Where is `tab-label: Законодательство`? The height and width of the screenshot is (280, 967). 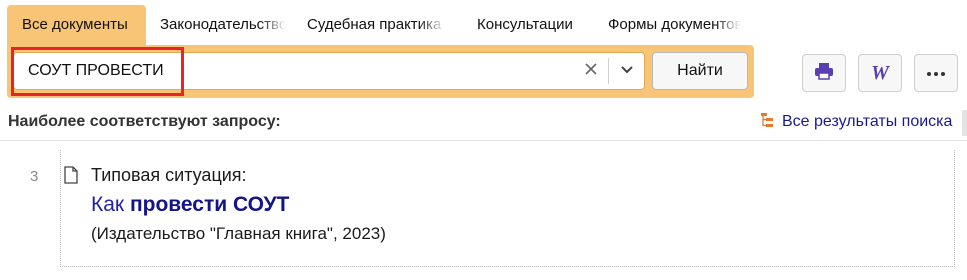 tab-label: Законодательство is located at coordinates (223, 24).